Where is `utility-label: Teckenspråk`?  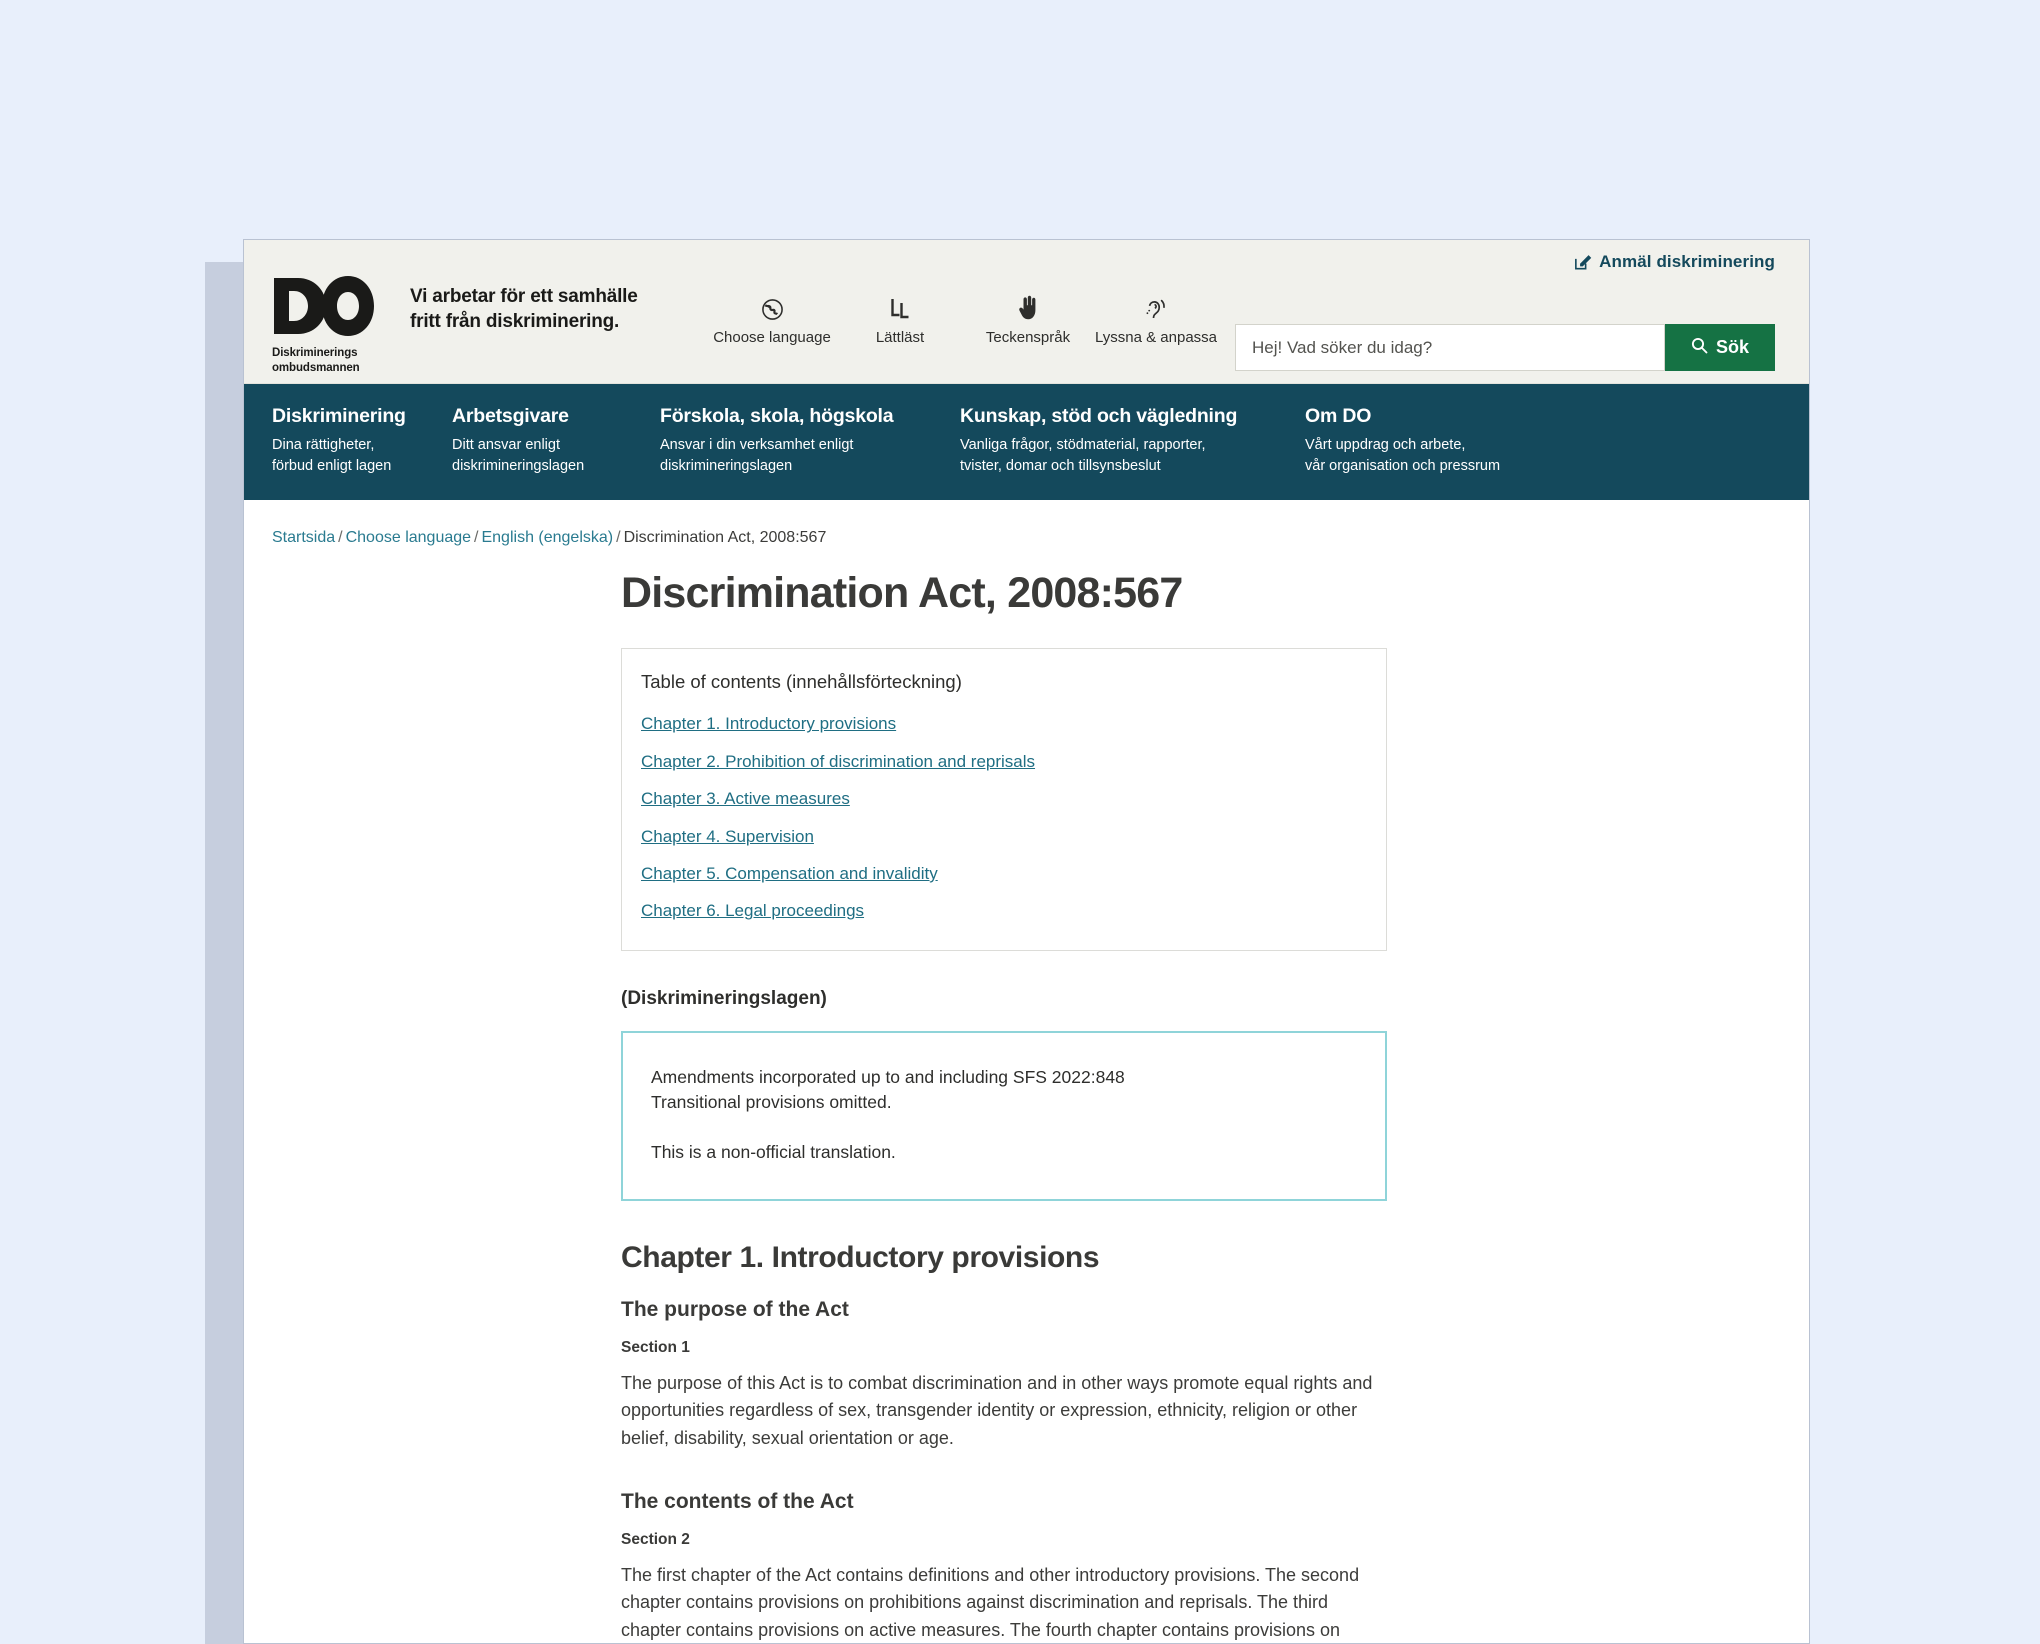
utility-label: Teckenspråk is located at coordinates (1028, 337).